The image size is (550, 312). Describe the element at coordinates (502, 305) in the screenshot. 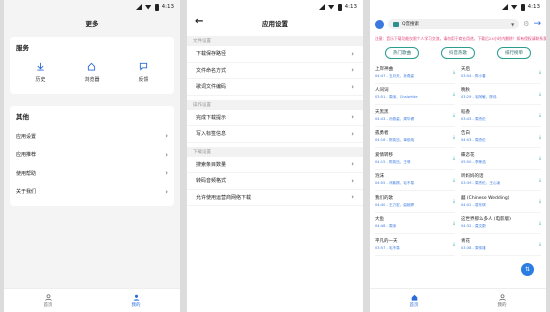

I see `nav-label: 我的` at that location.